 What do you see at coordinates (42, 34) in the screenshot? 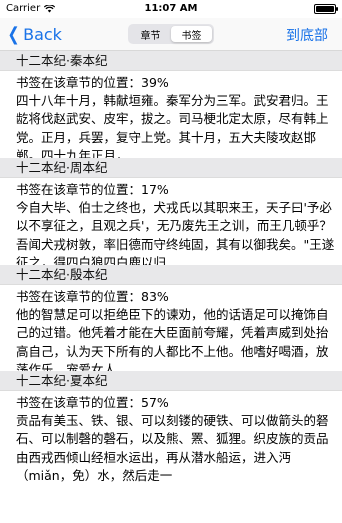
I see `back-label: Back` at bounding box center [42, 34].